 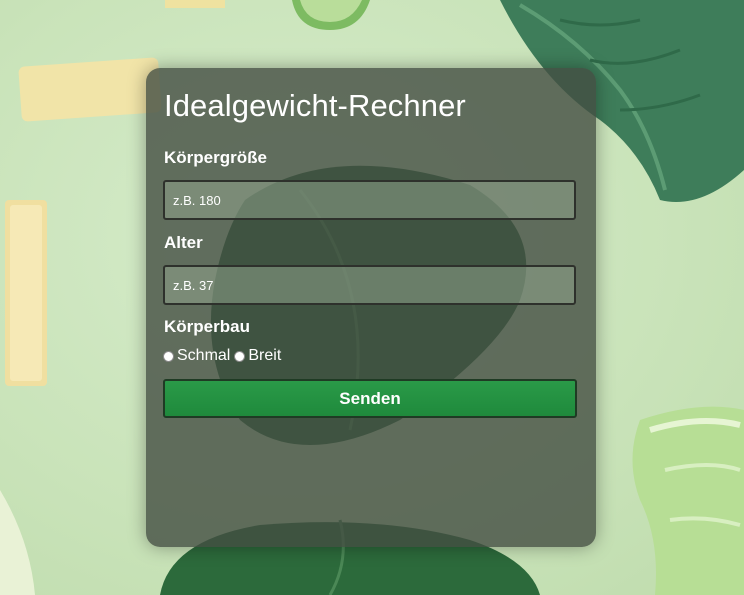 I want to click on radio-button-schmal, so click(x=168, y=356).